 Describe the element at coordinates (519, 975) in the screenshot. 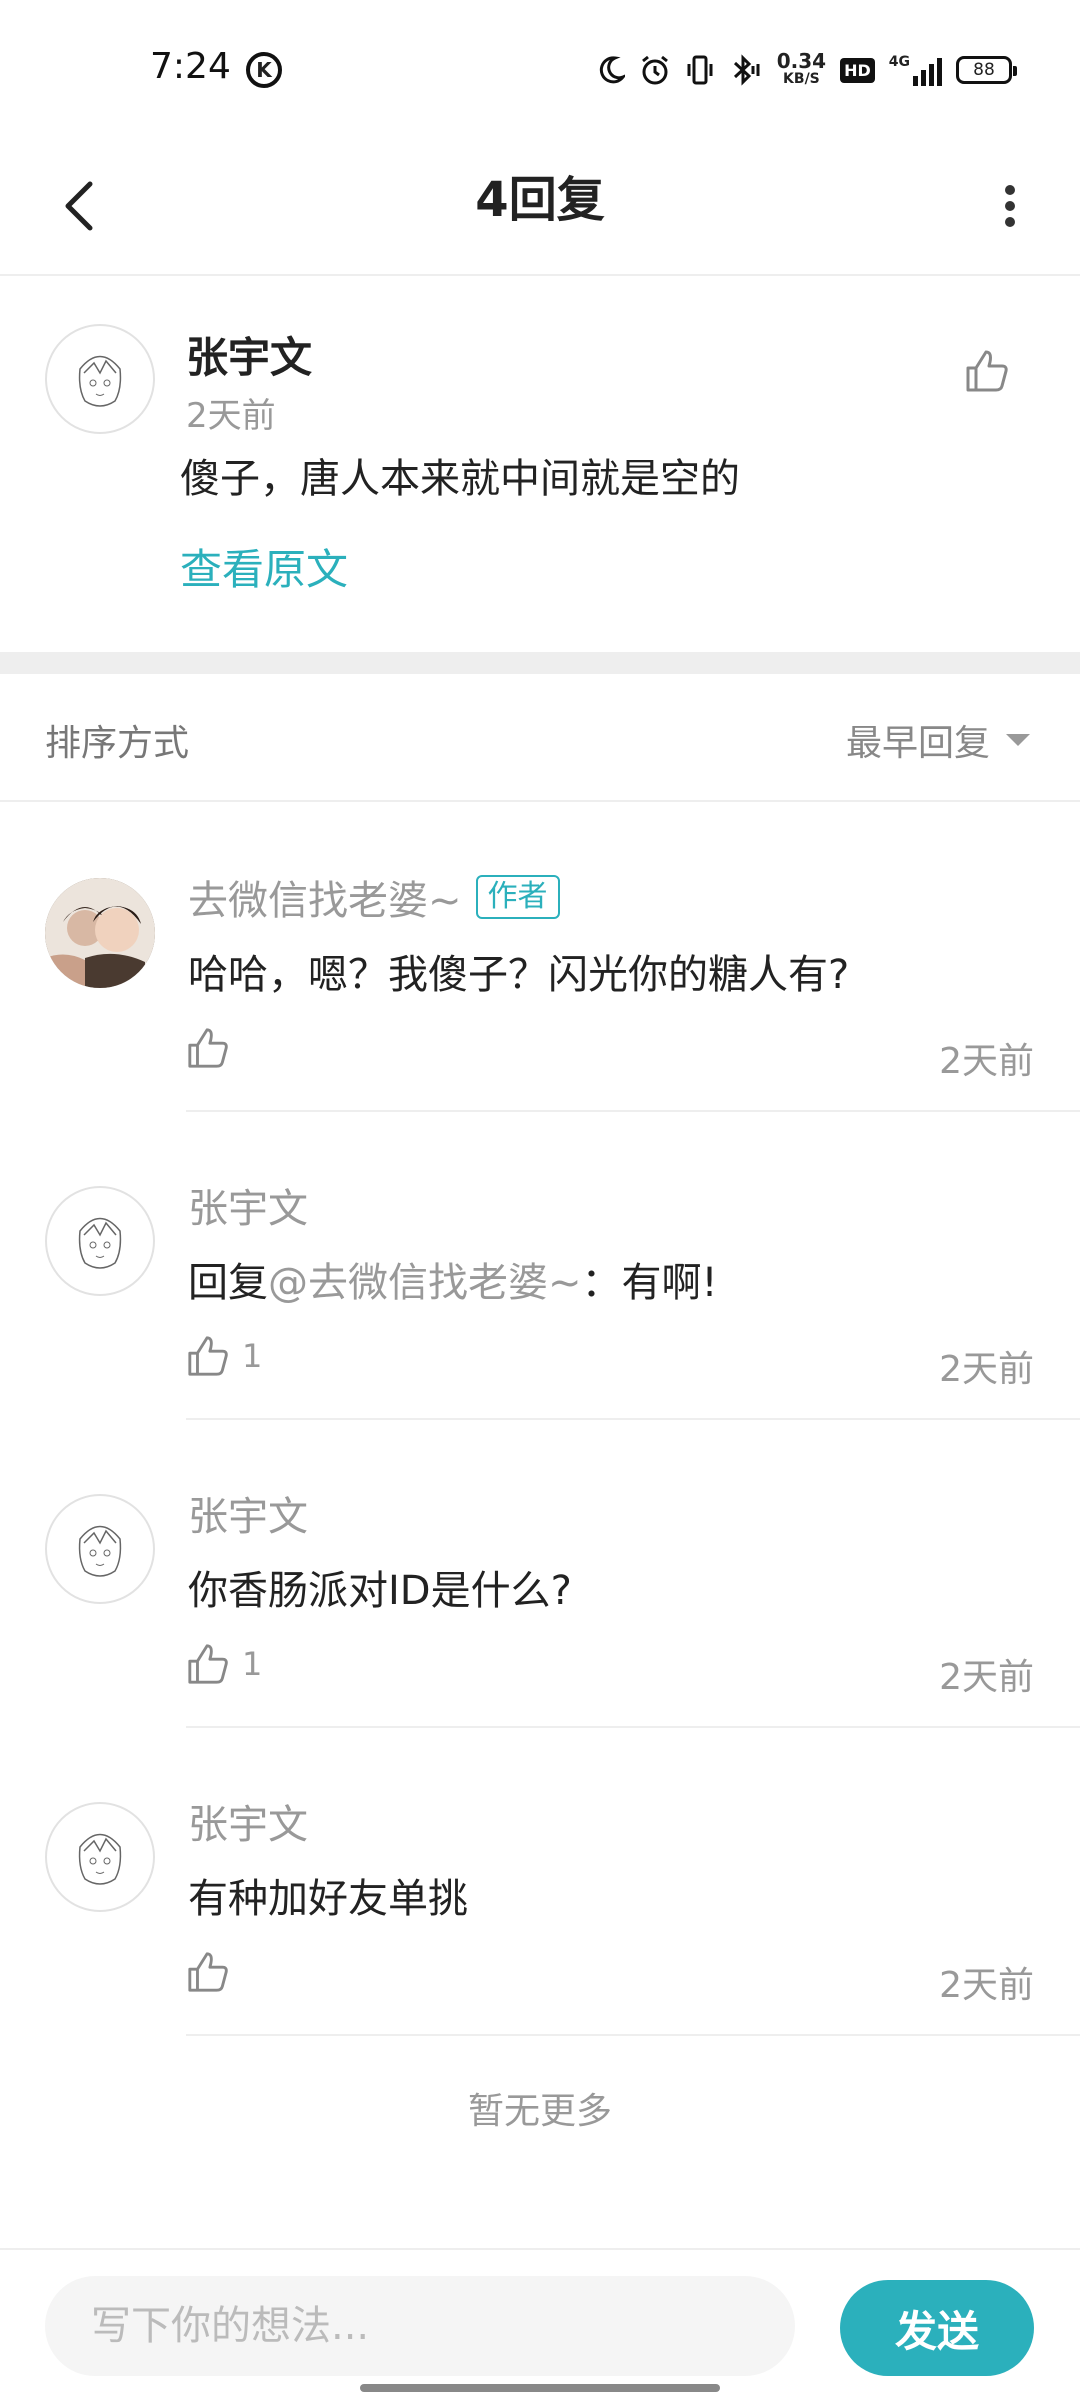

I see `reply-text: 哈哈，嗯？我傻子？闪光你的糖人有?` at that location.